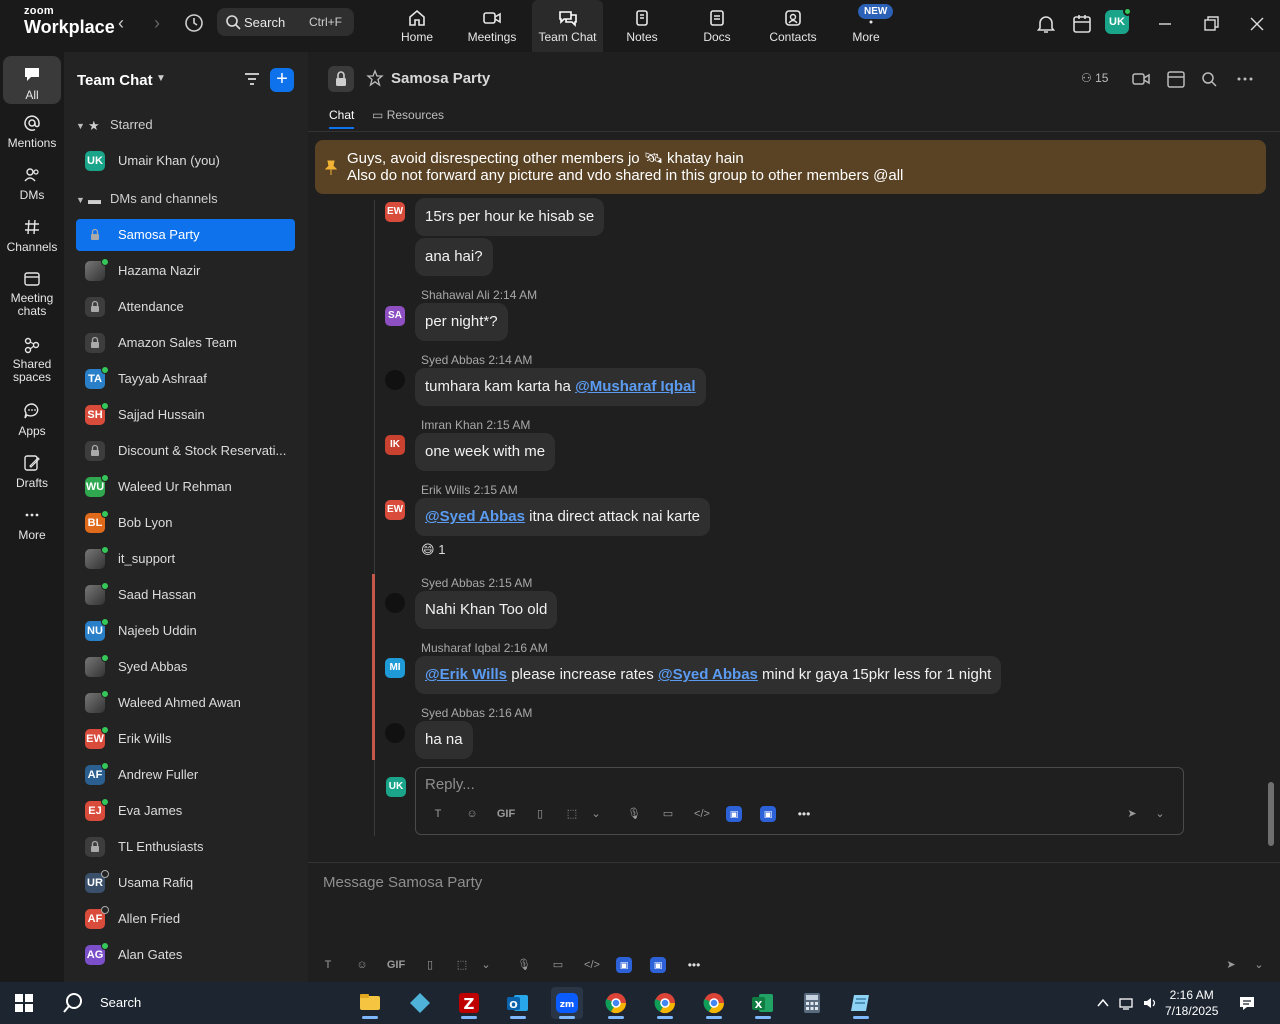  What do you see at coordinates (793, 26) in the screenshot?
I see `tab-contacts: Contacts` at bounding box center [793, 26].